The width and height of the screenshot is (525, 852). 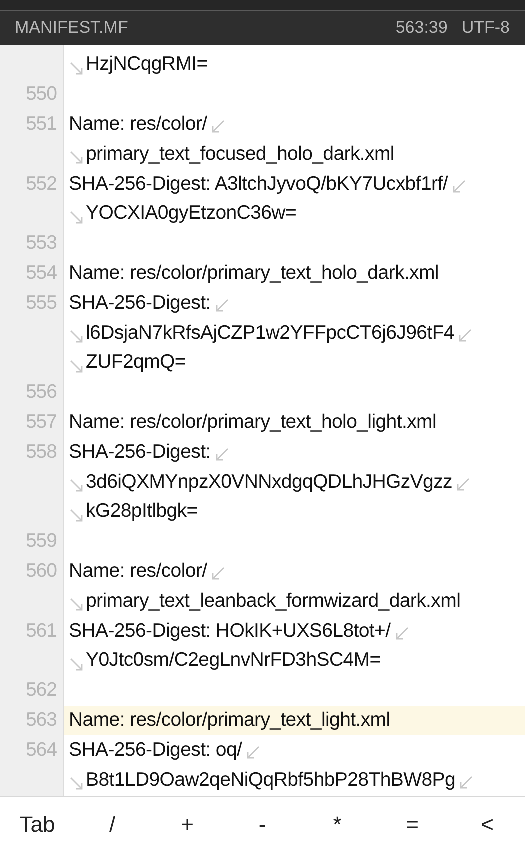 I want to click on line-number: 552, so click(x=41, y=184).